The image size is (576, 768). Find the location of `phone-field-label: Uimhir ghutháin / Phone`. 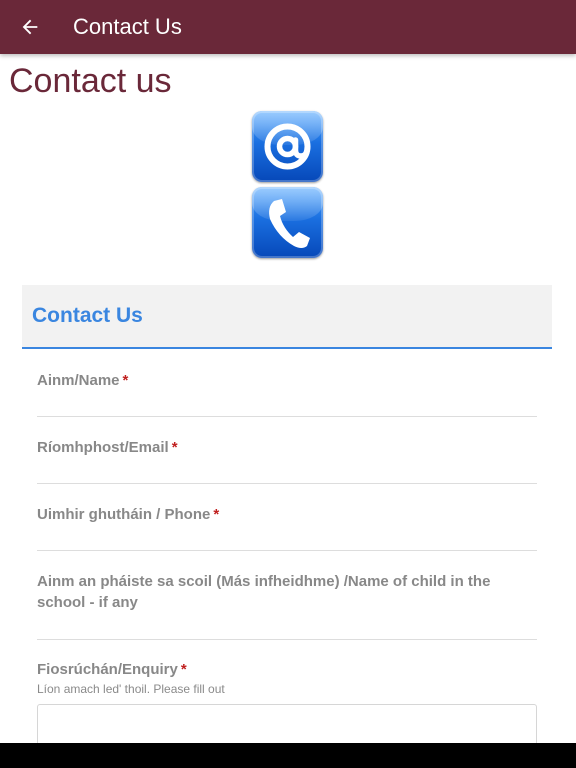

phone-field-label: Uimhir ghutháin / Phone is located at coordinates (124, 514).